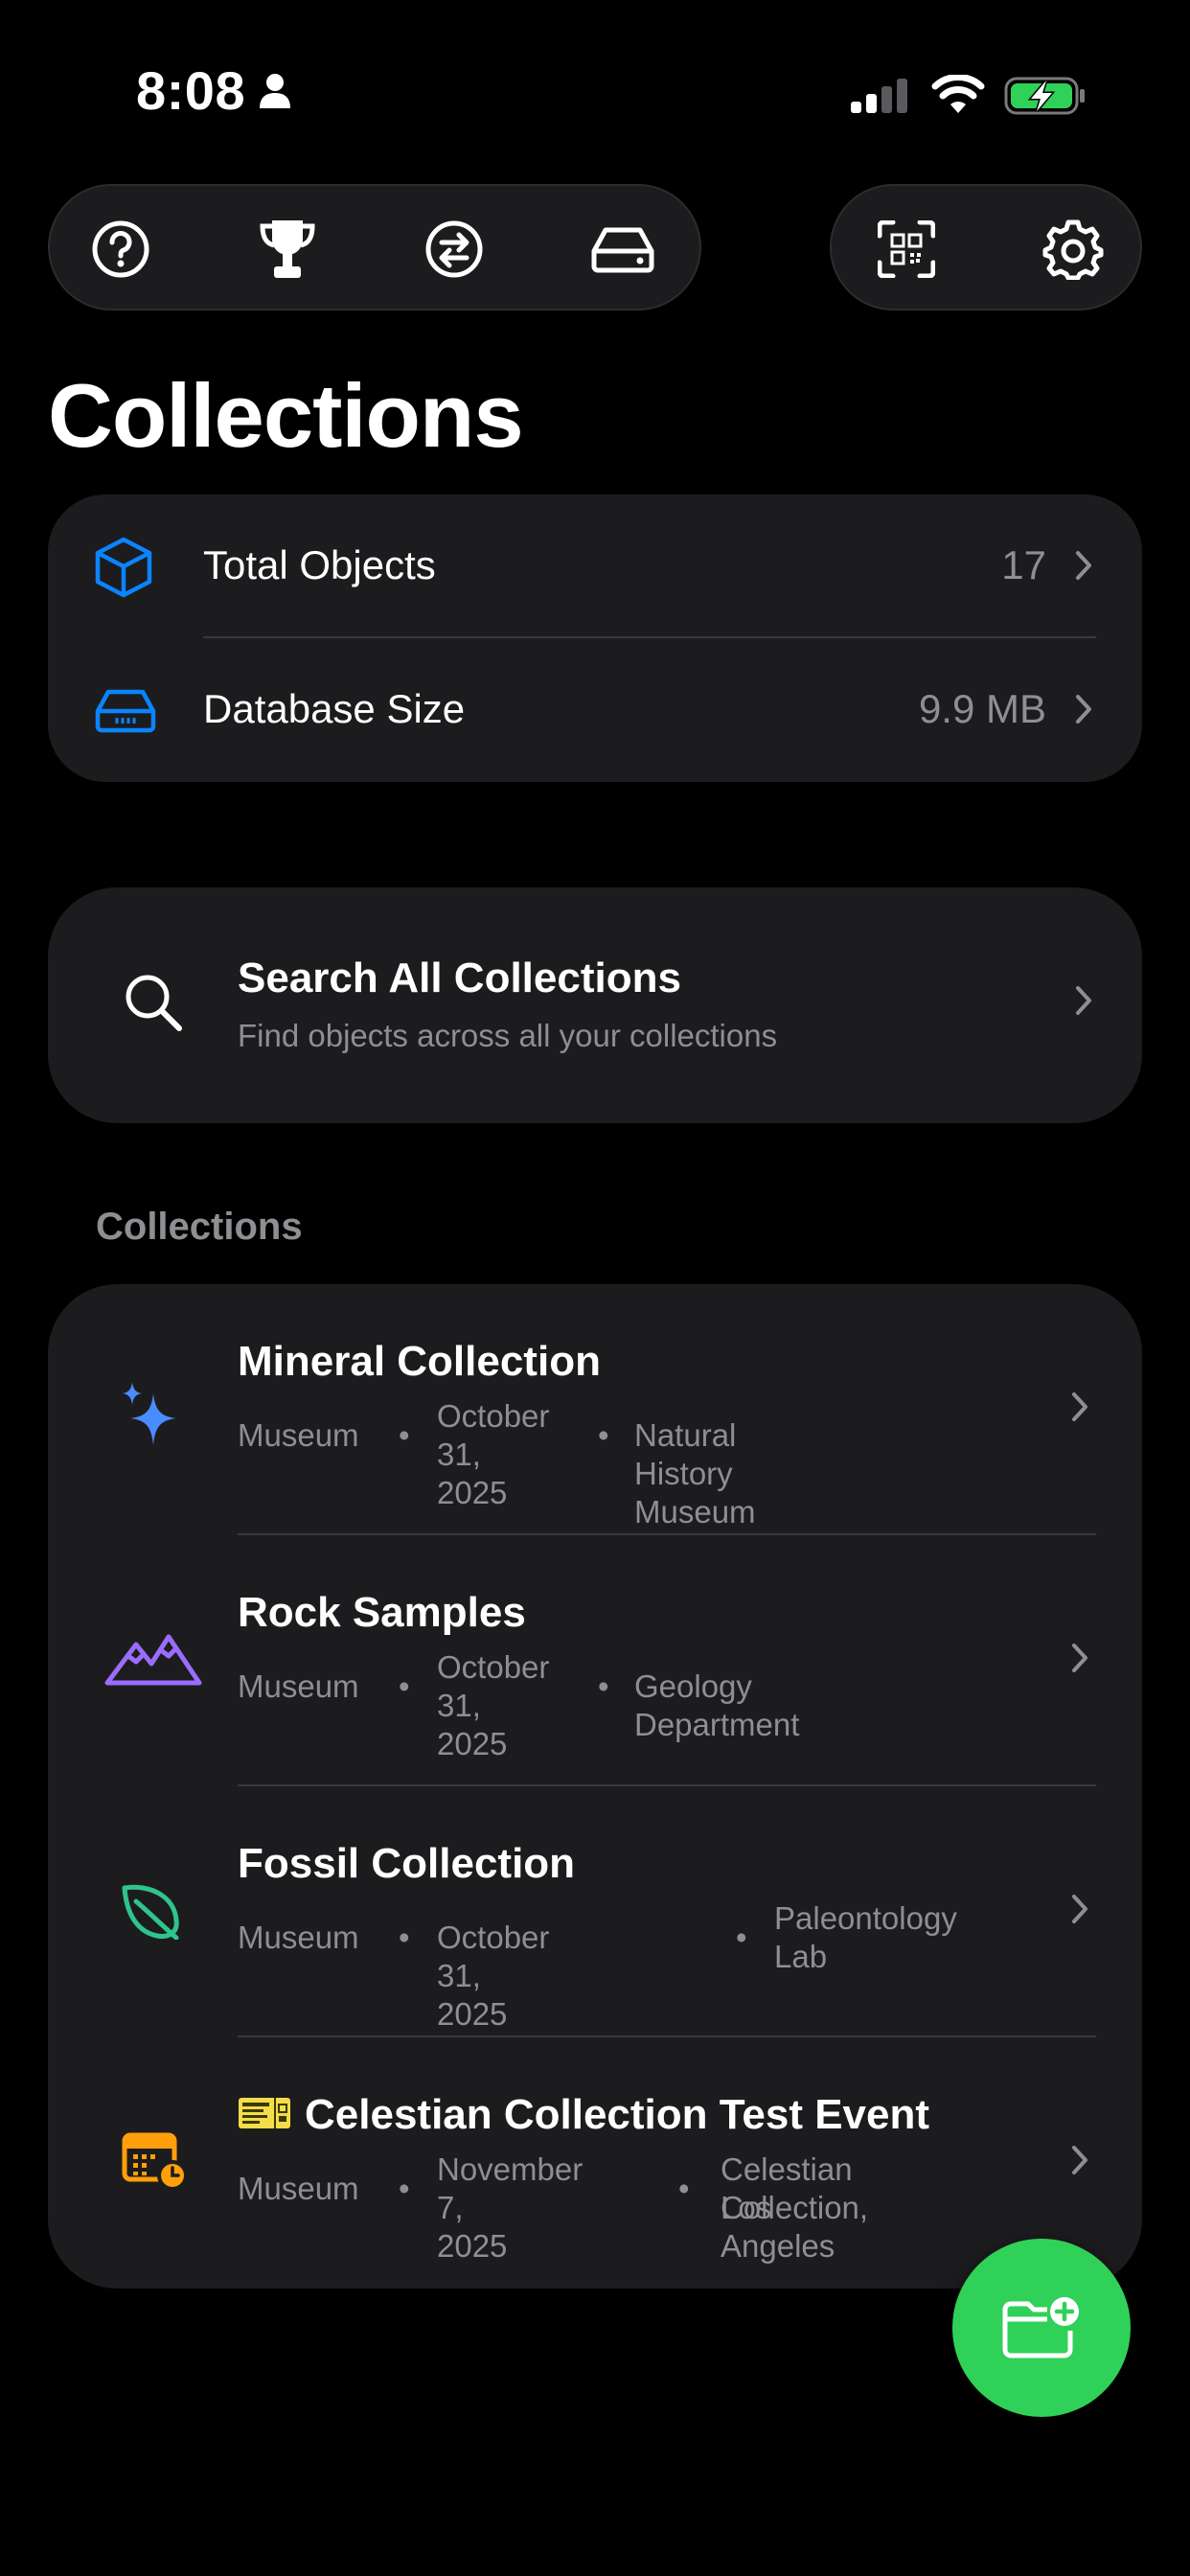 This screenshot has height=2576, width=1190. I want to click on collection-location-line1: Paleontology, so click(866, 1918).